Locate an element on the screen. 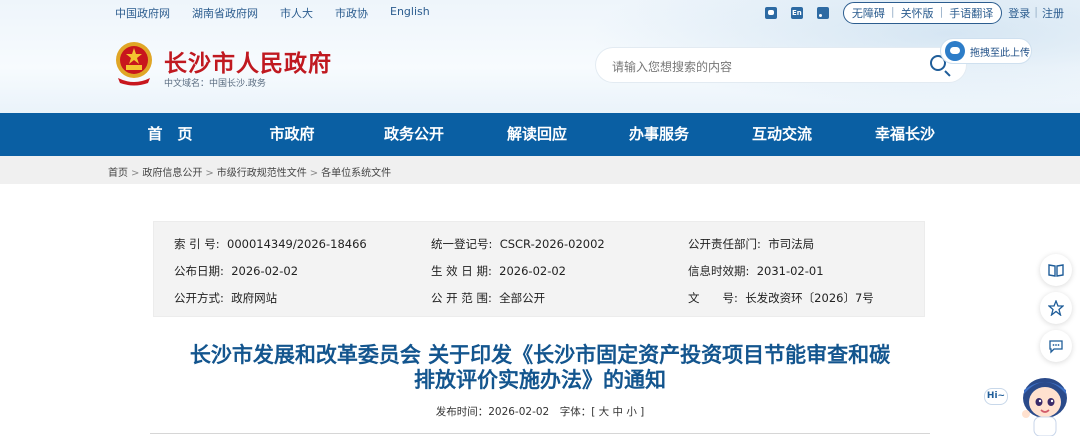 Image resolution: width=1080 pixels, height=436 pixels. info-pub-label: 公布日期: is located at coordinates (199, 271).